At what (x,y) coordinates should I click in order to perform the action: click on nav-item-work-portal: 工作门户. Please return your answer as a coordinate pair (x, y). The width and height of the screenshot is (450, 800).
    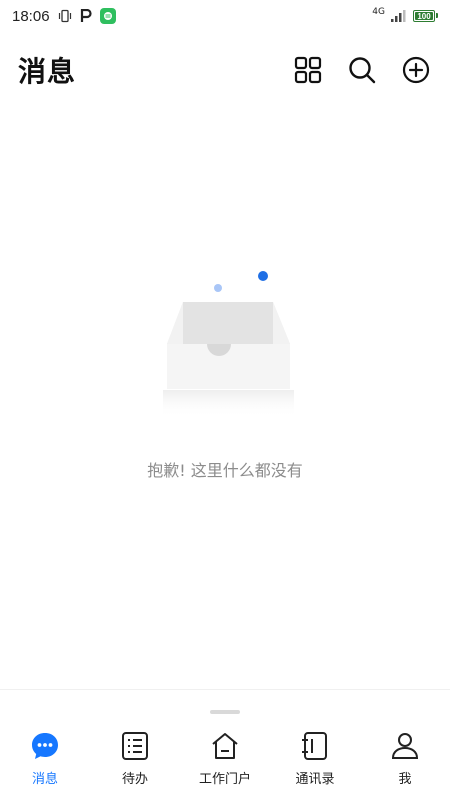
    Looking at the image, I should click on (225, 758).